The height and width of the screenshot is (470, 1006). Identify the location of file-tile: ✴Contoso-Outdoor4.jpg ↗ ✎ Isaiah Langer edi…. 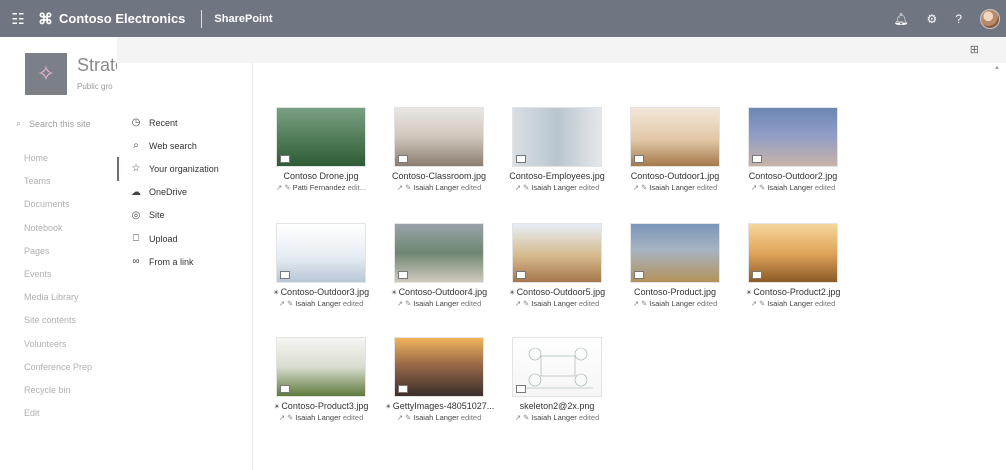
(439, 268).